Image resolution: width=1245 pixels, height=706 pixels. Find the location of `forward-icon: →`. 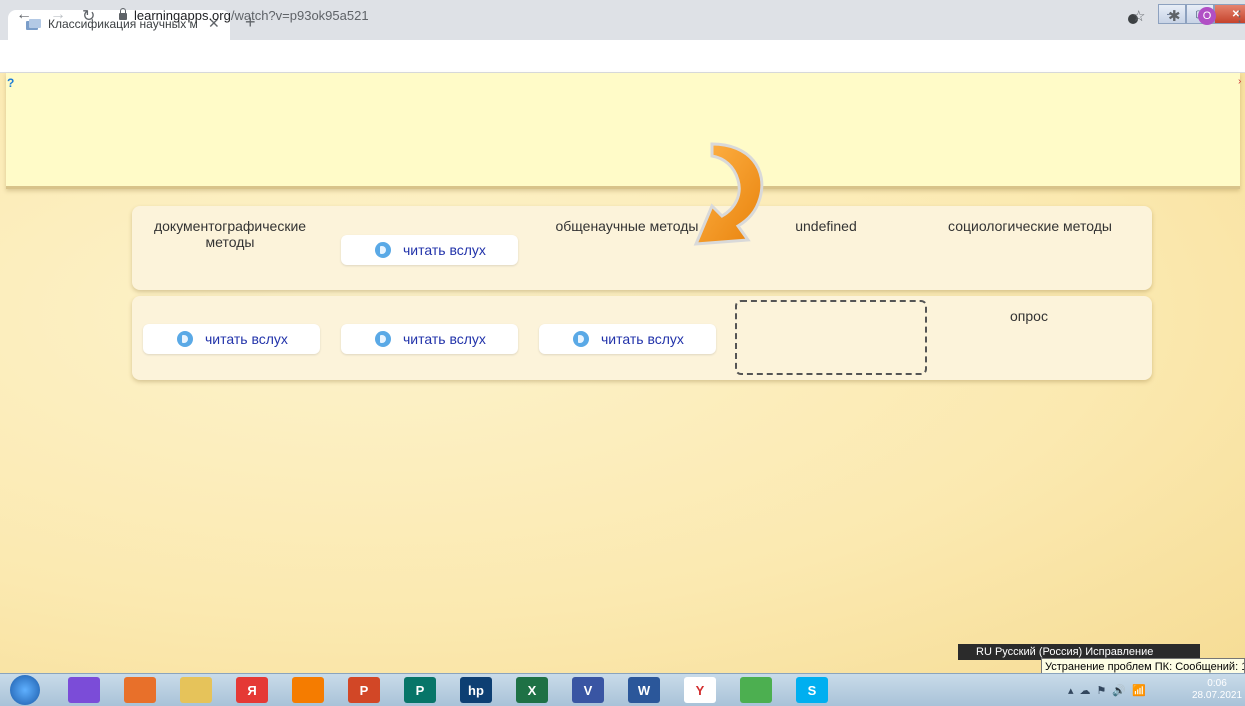

forward-icon: → is located at coordinates (58, 15).